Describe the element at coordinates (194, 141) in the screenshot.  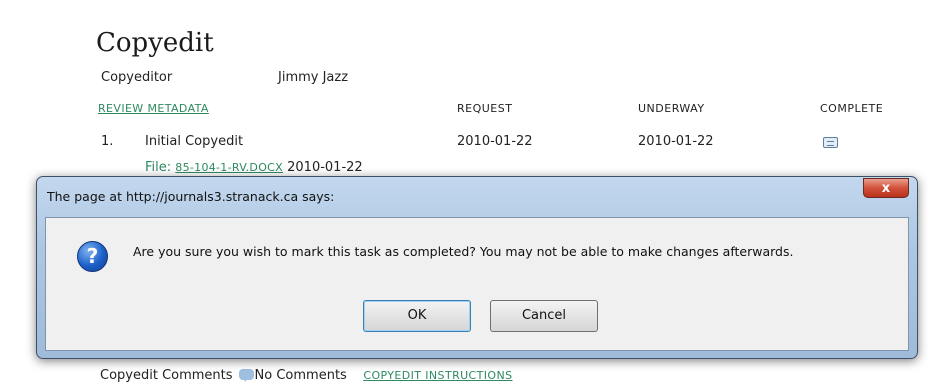
I see `task-name: Initial Copyedit` at that location.